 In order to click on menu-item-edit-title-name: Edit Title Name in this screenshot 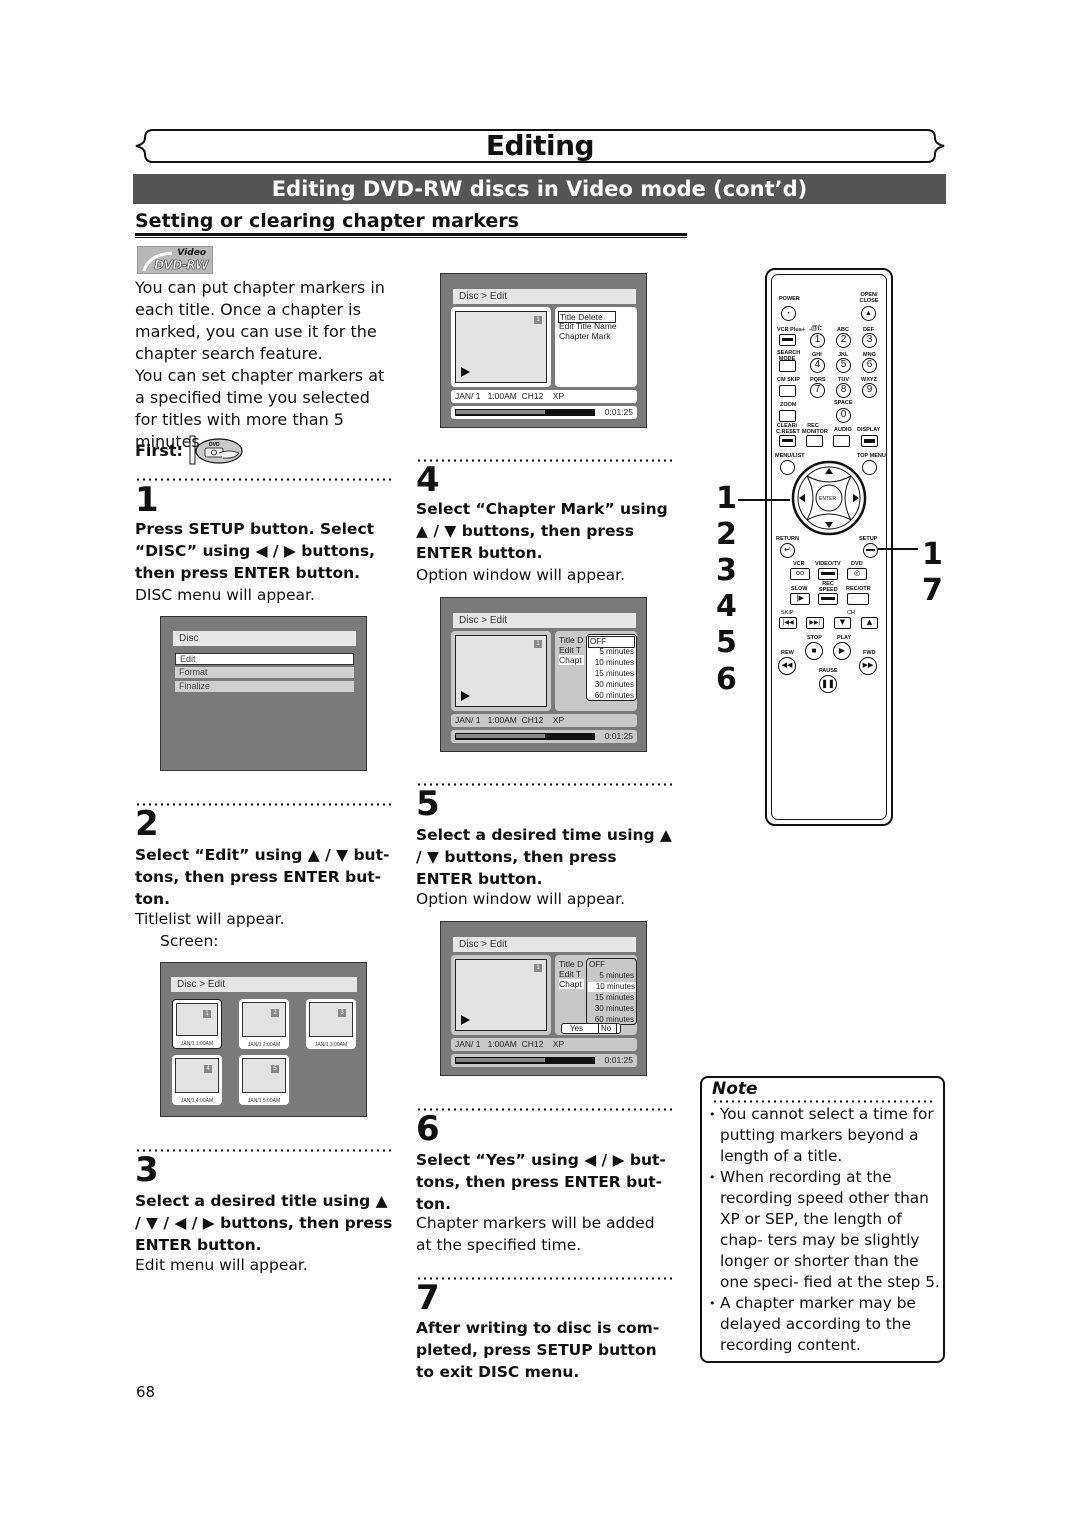, I will do `click(588, 326)`.